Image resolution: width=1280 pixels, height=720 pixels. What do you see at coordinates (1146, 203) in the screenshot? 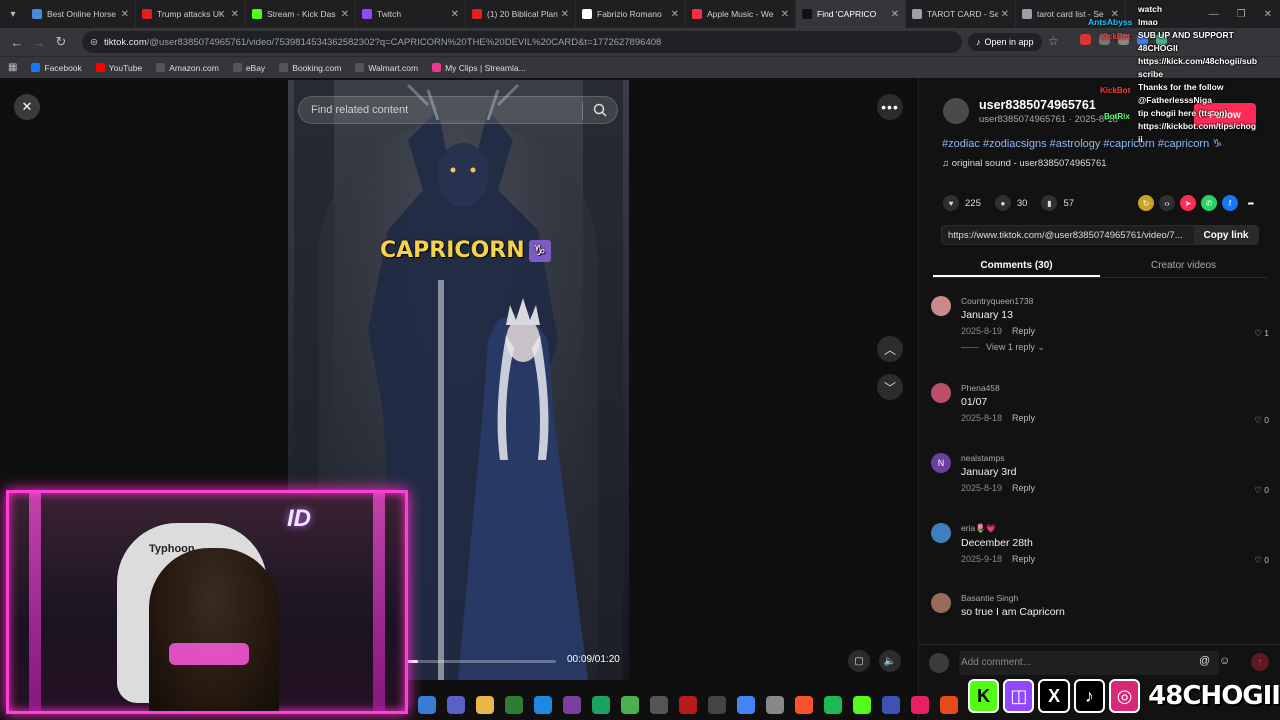
I see `repost-icon: ↻` at bounding box center [1146, 203].